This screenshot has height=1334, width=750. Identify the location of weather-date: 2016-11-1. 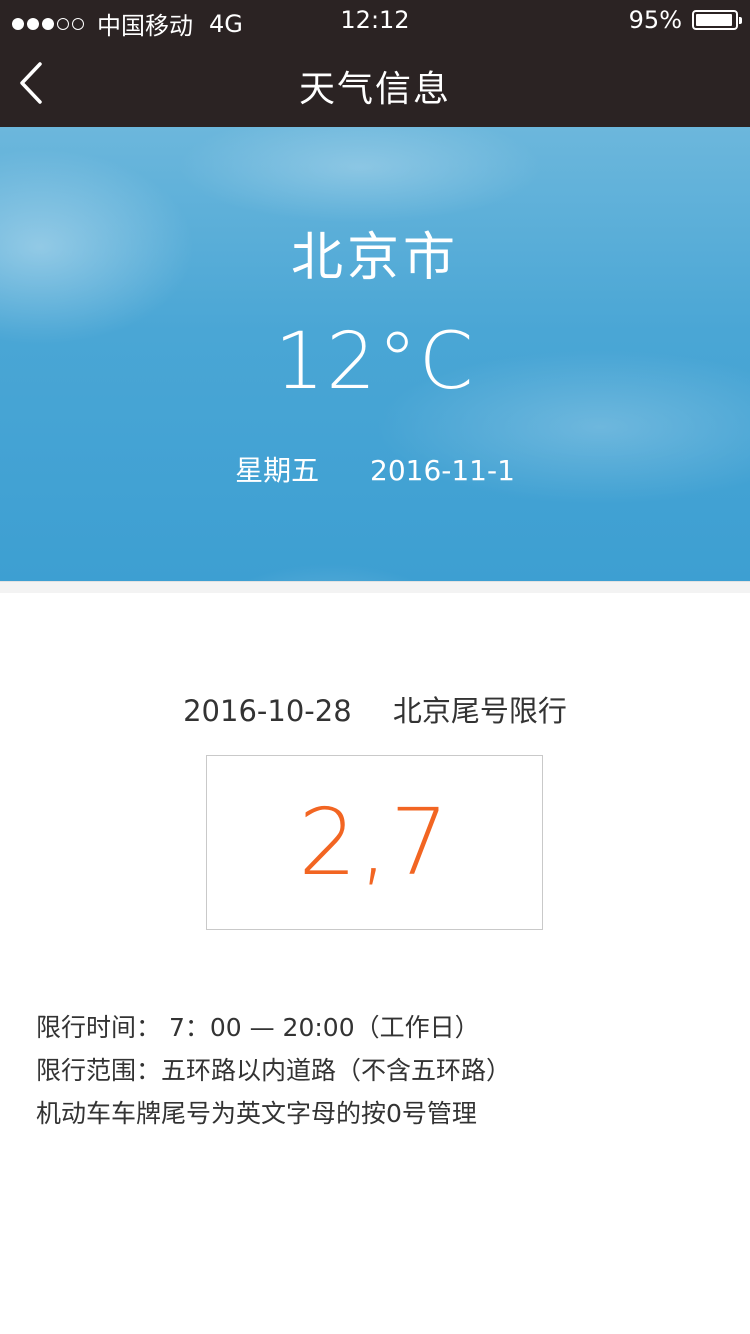
(442, 470).